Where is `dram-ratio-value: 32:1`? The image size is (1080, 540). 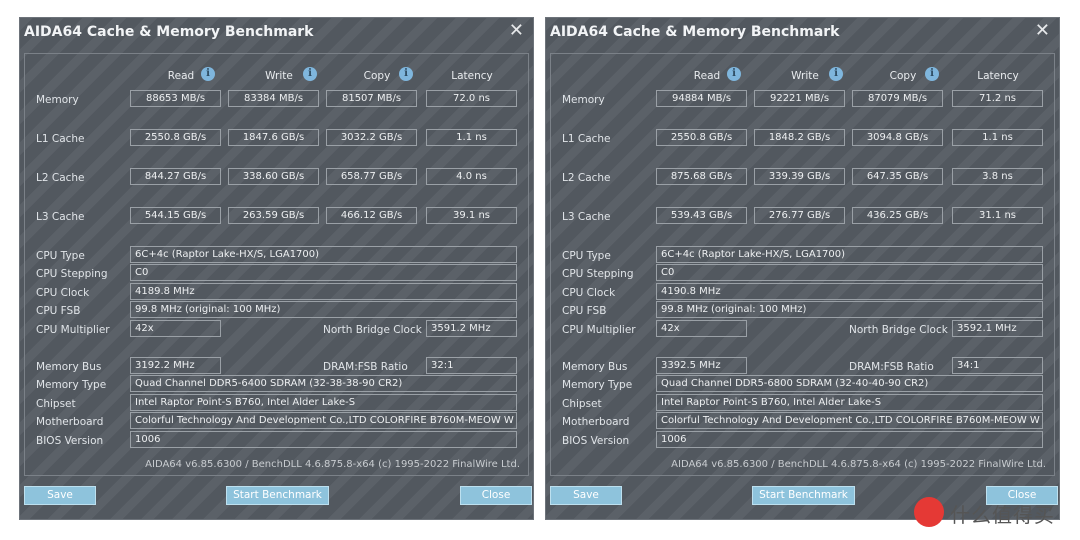
dram-ratio-value: 32:1 is located at coordinates (471, 365).